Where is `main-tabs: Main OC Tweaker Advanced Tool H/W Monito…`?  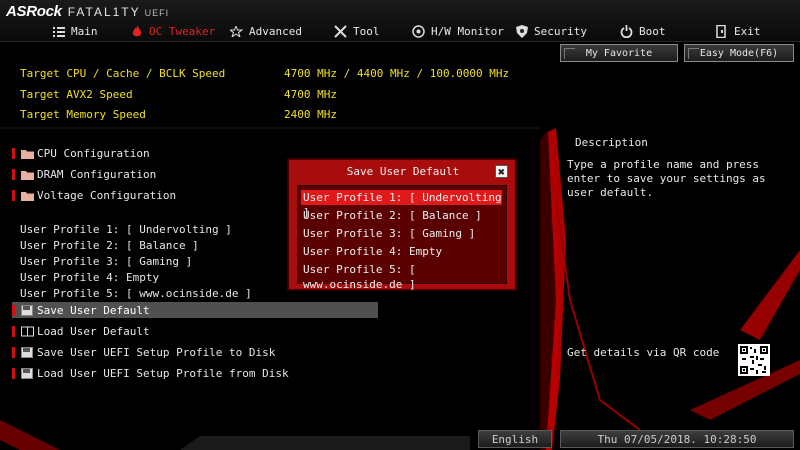 main-tabs: Main OC Tweaker Advanced Tool H/W Monito… is located at coordinates (400, 31).